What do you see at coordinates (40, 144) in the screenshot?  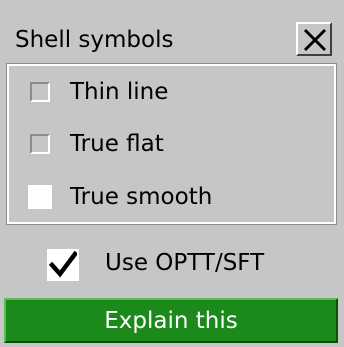 I see `true-flat-checkbox` at bounding box center [40, 144].